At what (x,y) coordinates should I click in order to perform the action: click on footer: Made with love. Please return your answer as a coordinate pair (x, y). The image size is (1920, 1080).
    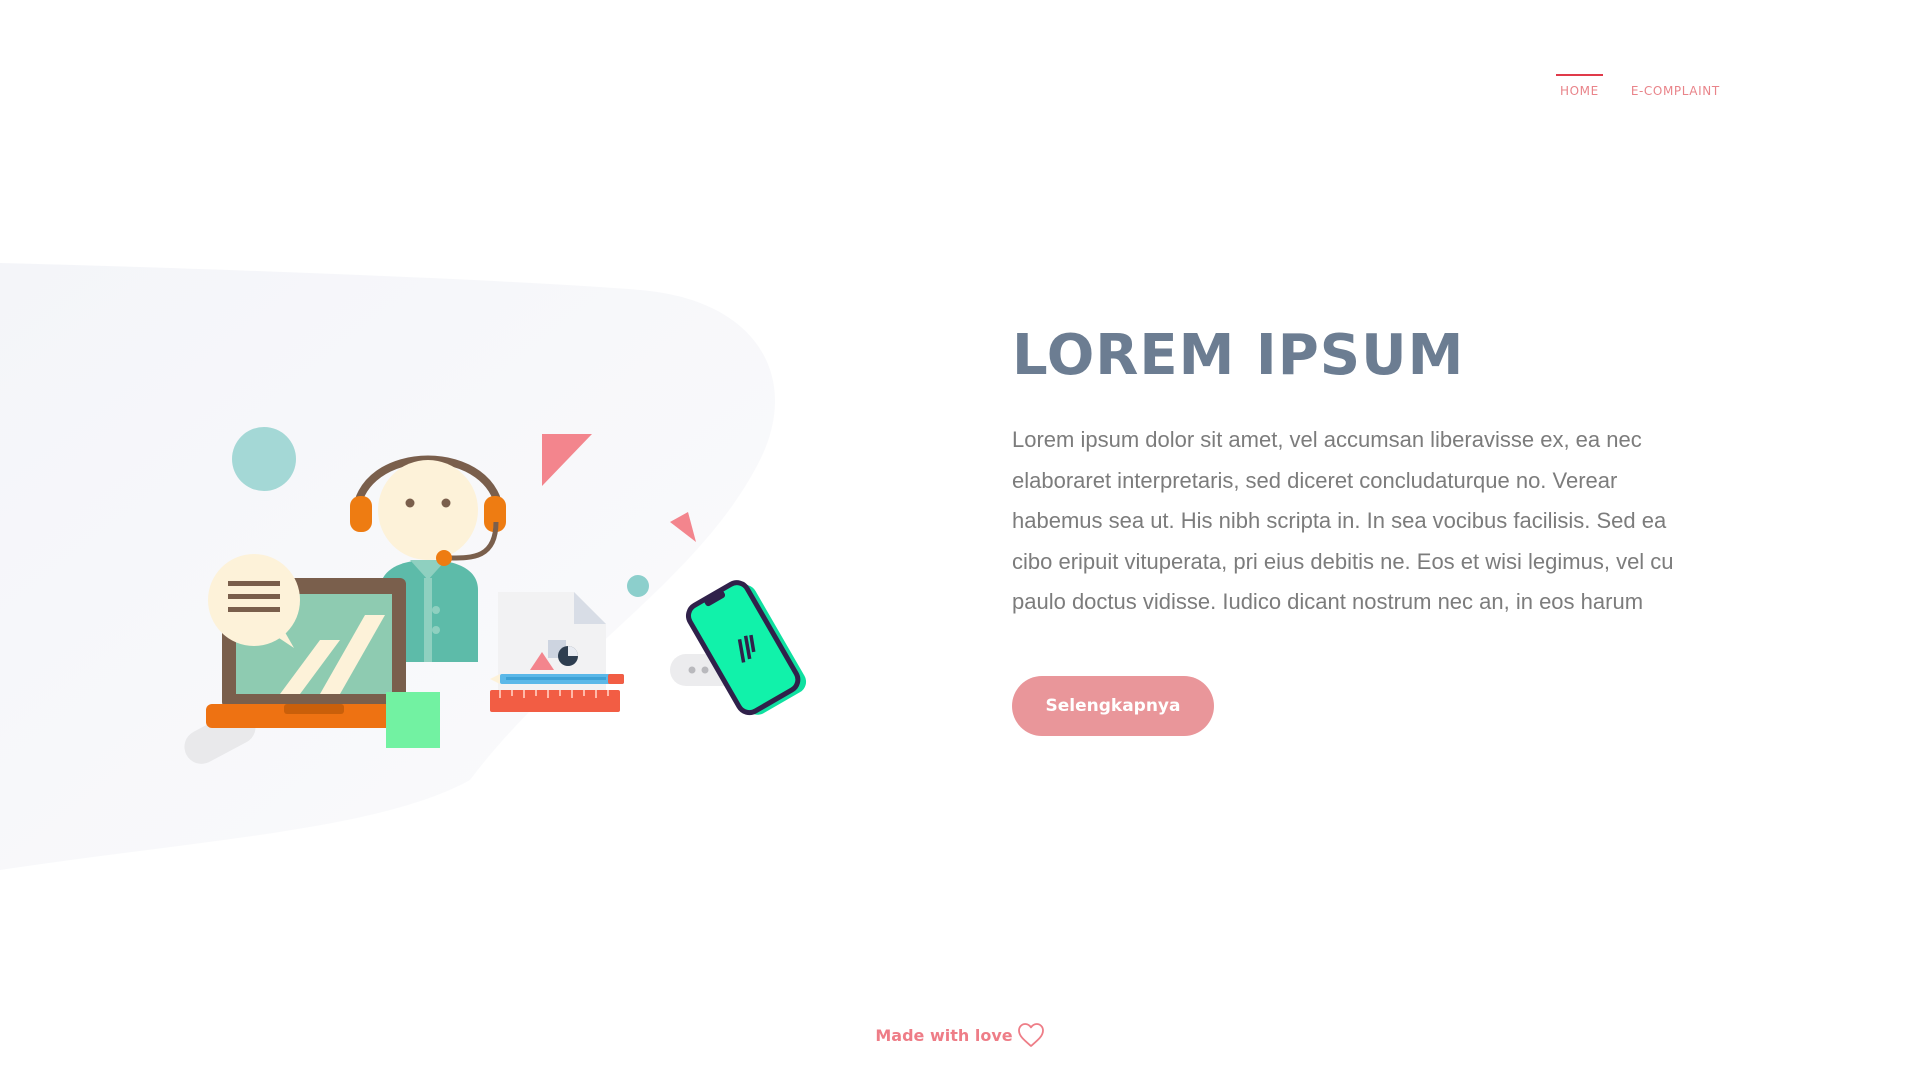
    Looking at the image, I should click on (960, 1035).